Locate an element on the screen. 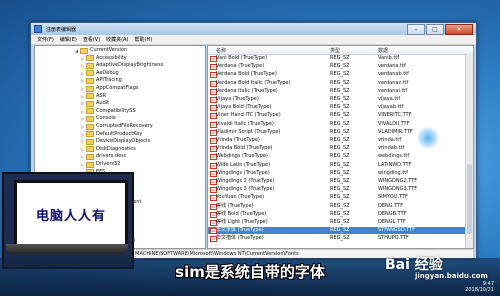 This screenshot has height=296, width=500. tree-item: ▷ CompatibilitySS is located at coordinates (108, 111).